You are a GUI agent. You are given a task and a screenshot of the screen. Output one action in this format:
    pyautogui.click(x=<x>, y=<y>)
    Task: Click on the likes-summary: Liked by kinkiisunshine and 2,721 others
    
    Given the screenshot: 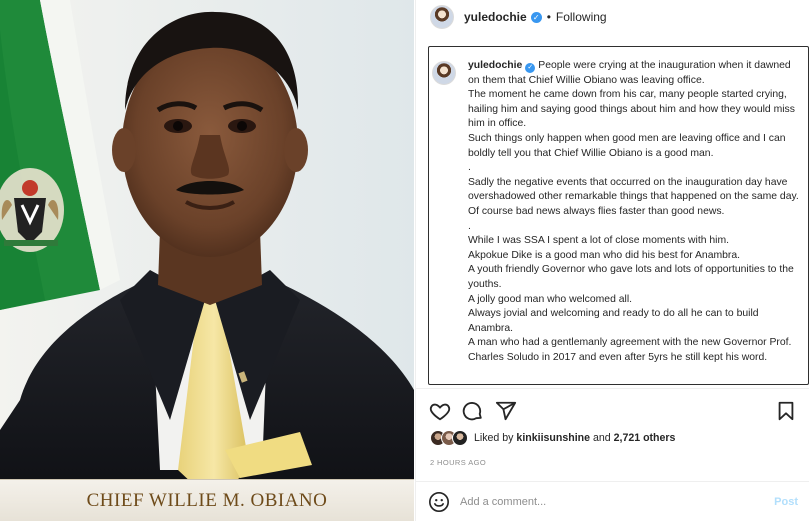 What is the action you would take?
    pyautogui.click(x=552, y=438)
    